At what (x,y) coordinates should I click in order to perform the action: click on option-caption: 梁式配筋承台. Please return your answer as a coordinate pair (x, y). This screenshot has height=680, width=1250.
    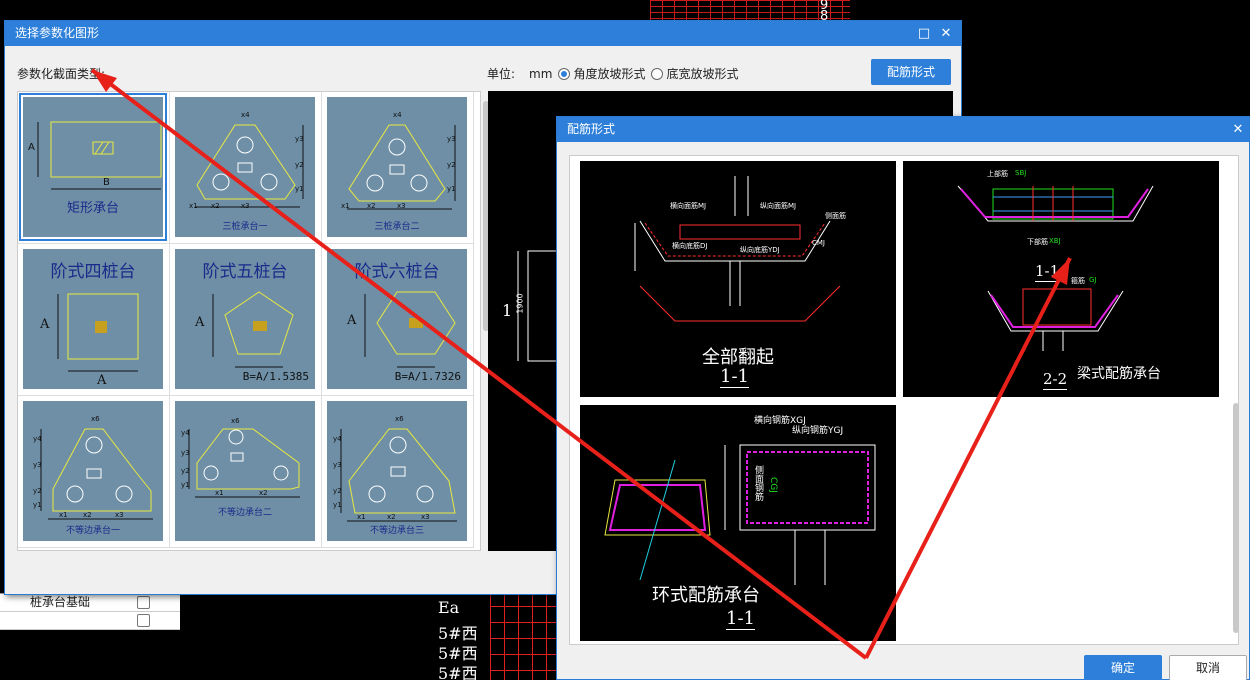
    Looking at the image, I should click on (1119, 374).